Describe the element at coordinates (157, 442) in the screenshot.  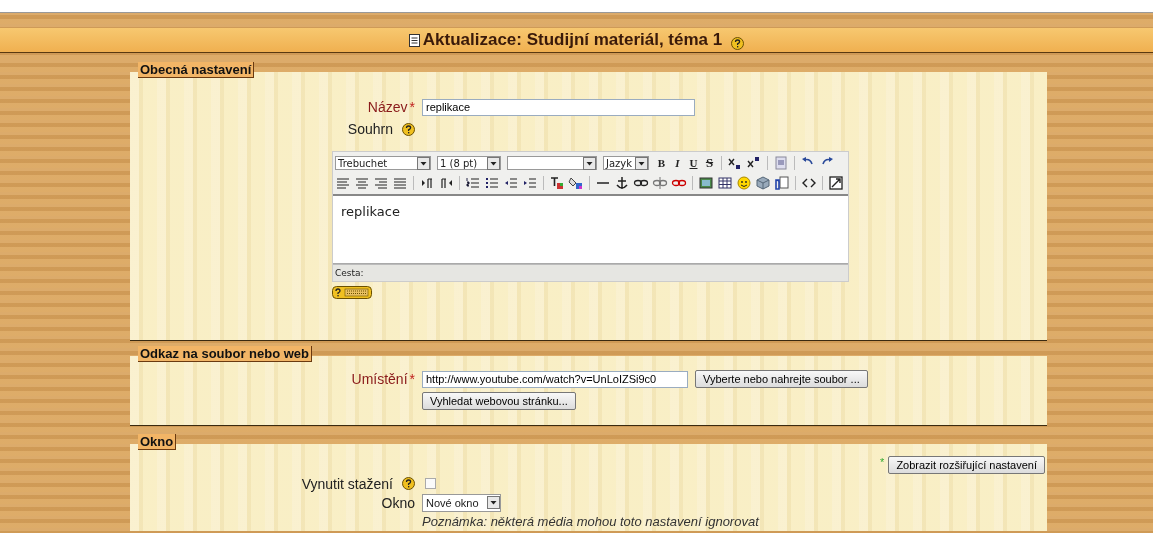
I see `section-legend: Okno` at that location.